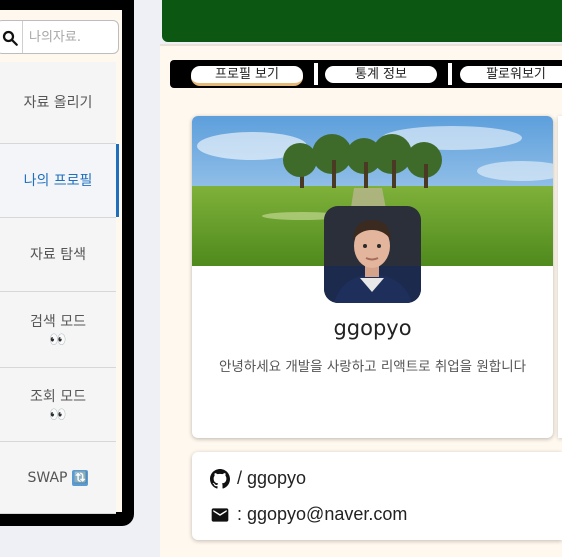  I want to click on sidebar-item-my-profile: 나의 프로필, so click(59, 181).